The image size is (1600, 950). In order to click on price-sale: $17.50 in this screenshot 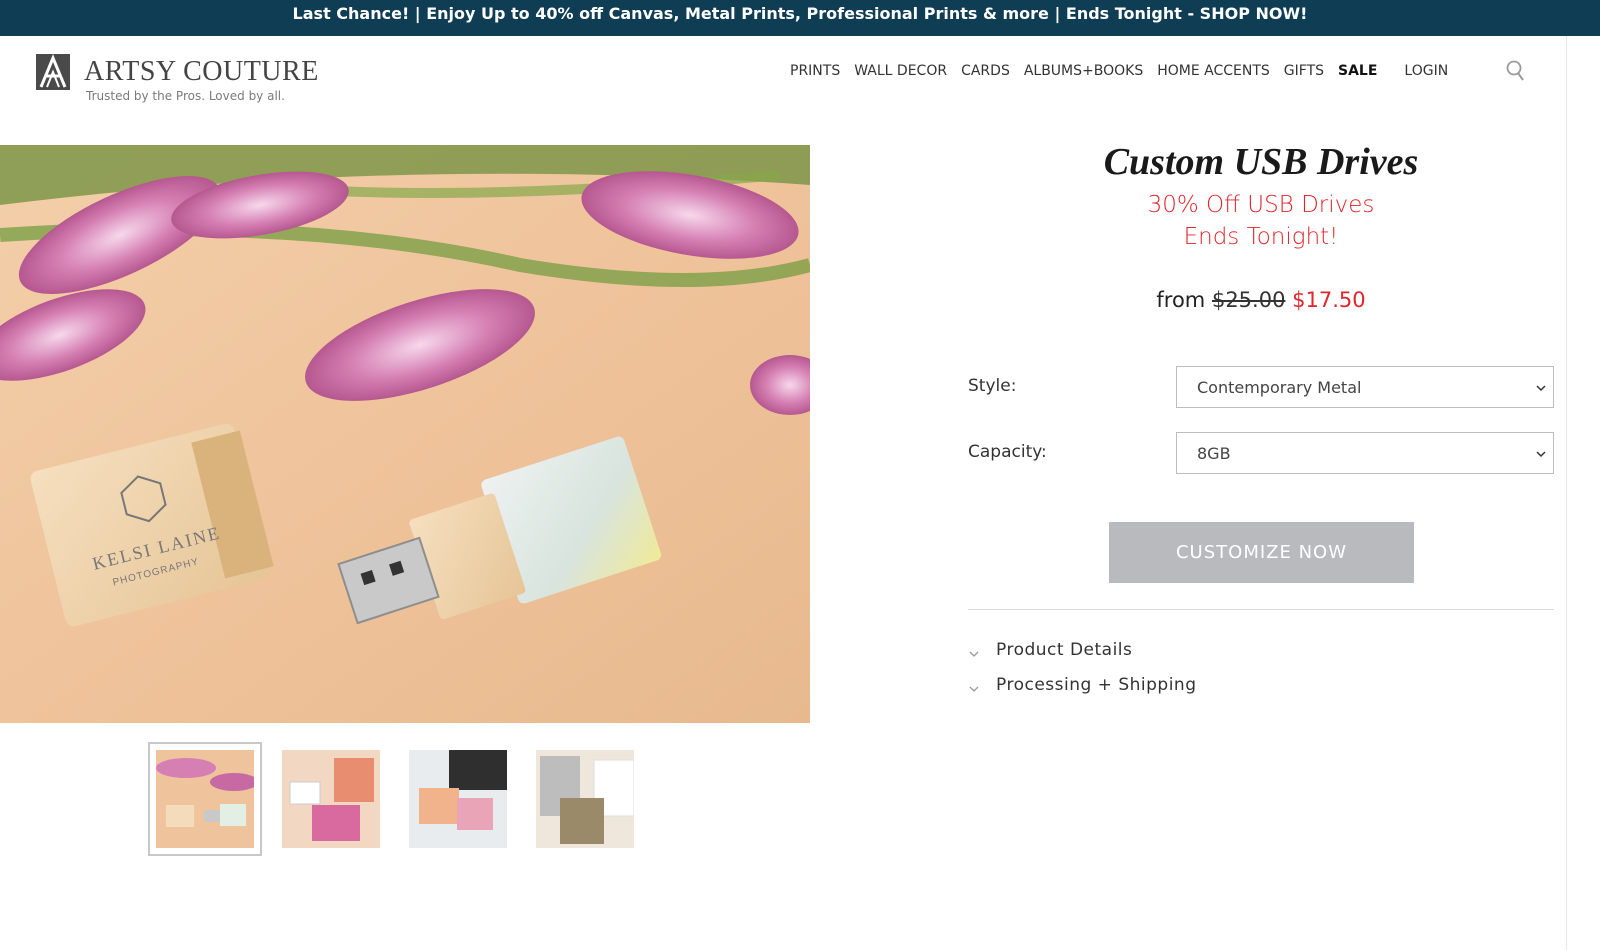, I will do `click(1329, 300)`.